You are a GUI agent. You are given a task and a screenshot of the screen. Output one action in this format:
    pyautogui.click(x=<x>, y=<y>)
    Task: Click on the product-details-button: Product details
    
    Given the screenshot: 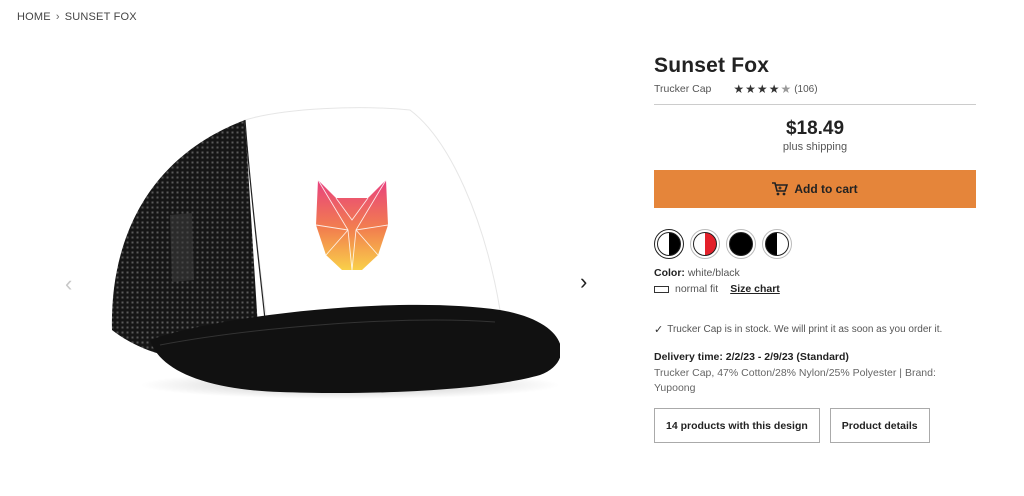 What is the action you would take?
    pyautogui.click(x=879, y=425)
    